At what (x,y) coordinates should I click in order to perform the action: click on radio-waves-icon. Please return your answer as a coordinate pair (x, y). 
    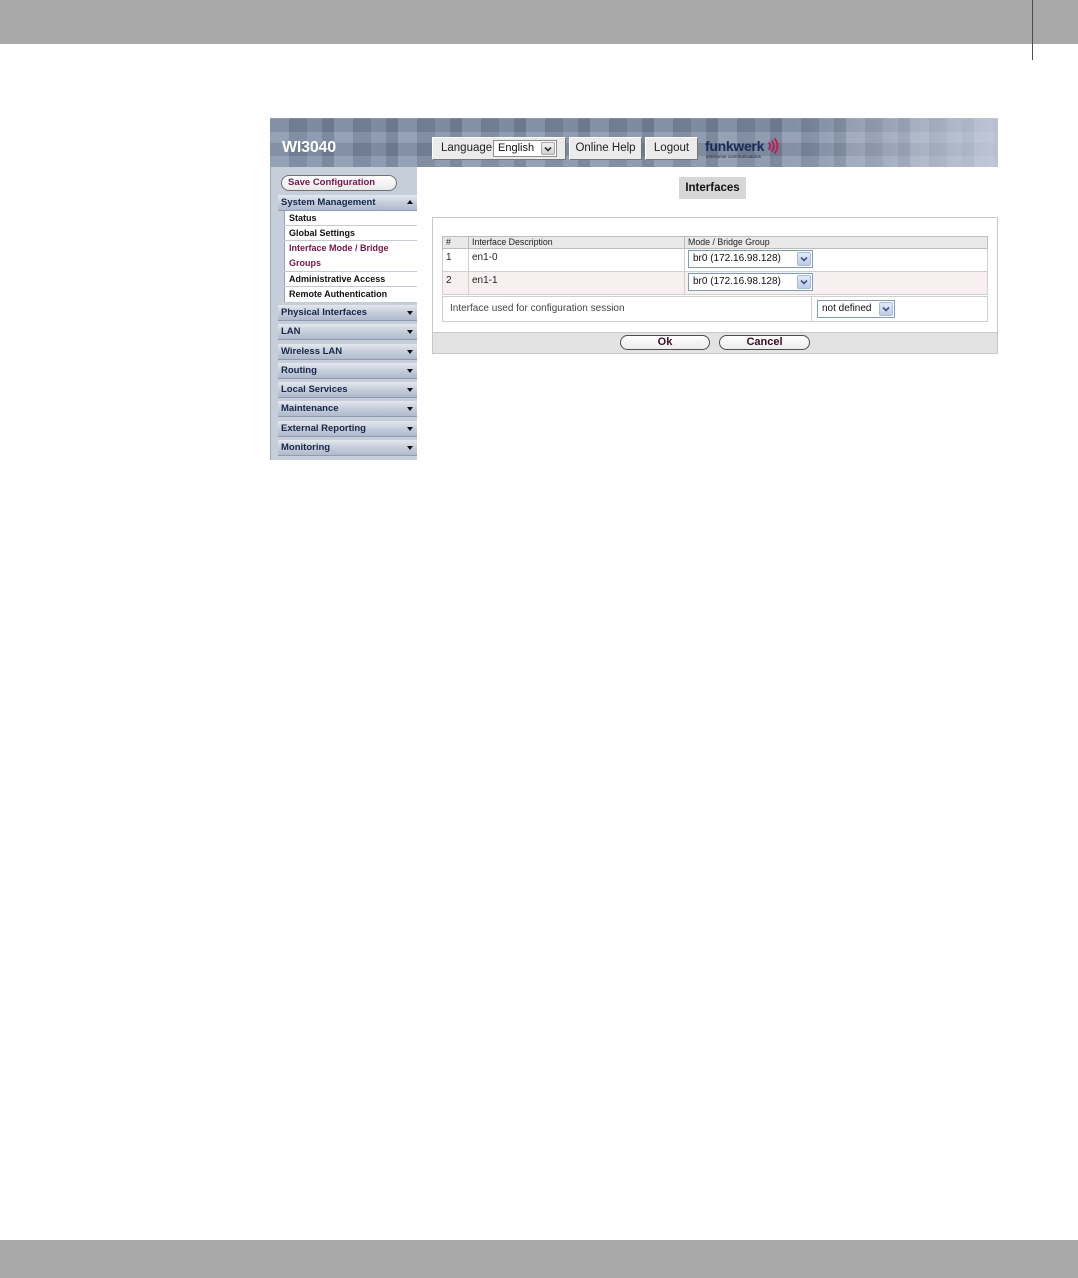
    Looking at the image, I should click on (773, 146).